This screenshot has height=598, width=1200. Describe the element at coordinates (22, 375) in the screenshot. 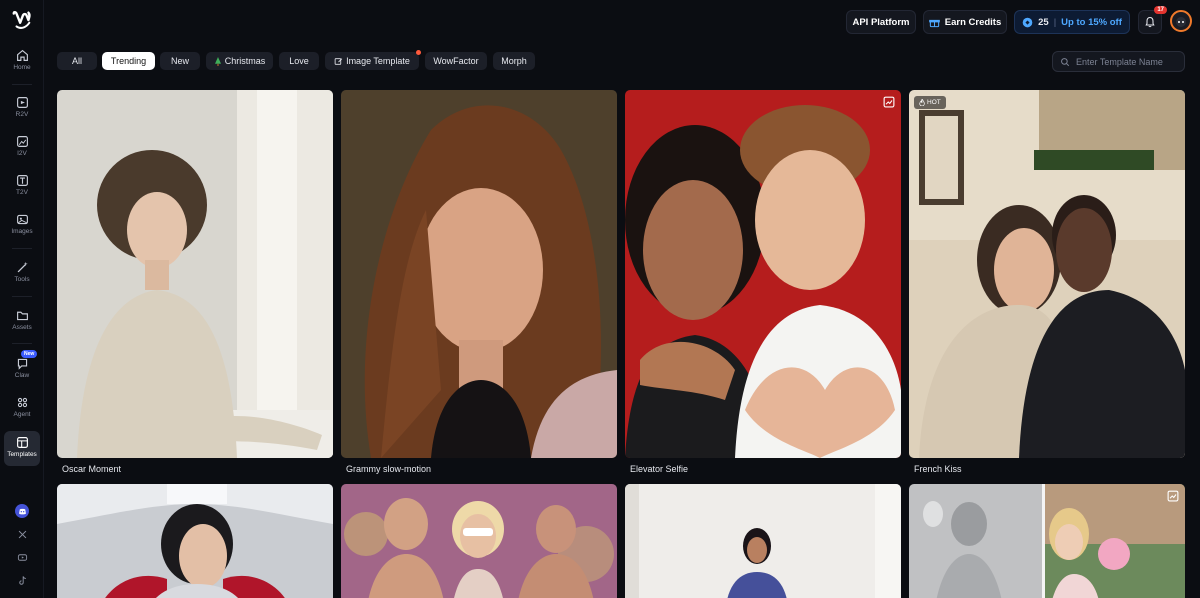

I see `sidebar-item-label: Claw` at that location.